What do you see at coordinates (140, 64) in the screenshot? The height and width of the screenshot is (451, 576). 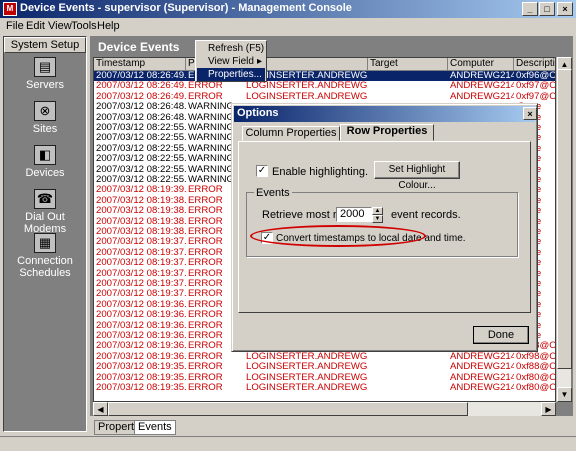 I see `column-header-timestamp: Timestamp` at bounding box center [140, 64].